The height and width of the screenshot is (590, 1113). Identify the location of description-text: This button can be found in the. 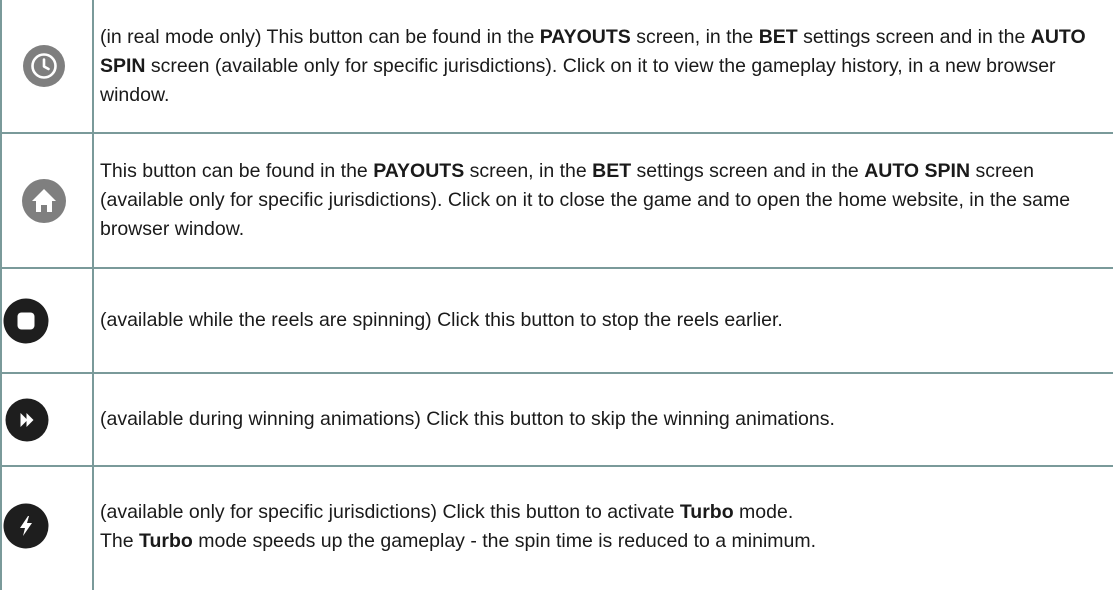
(237, 171).